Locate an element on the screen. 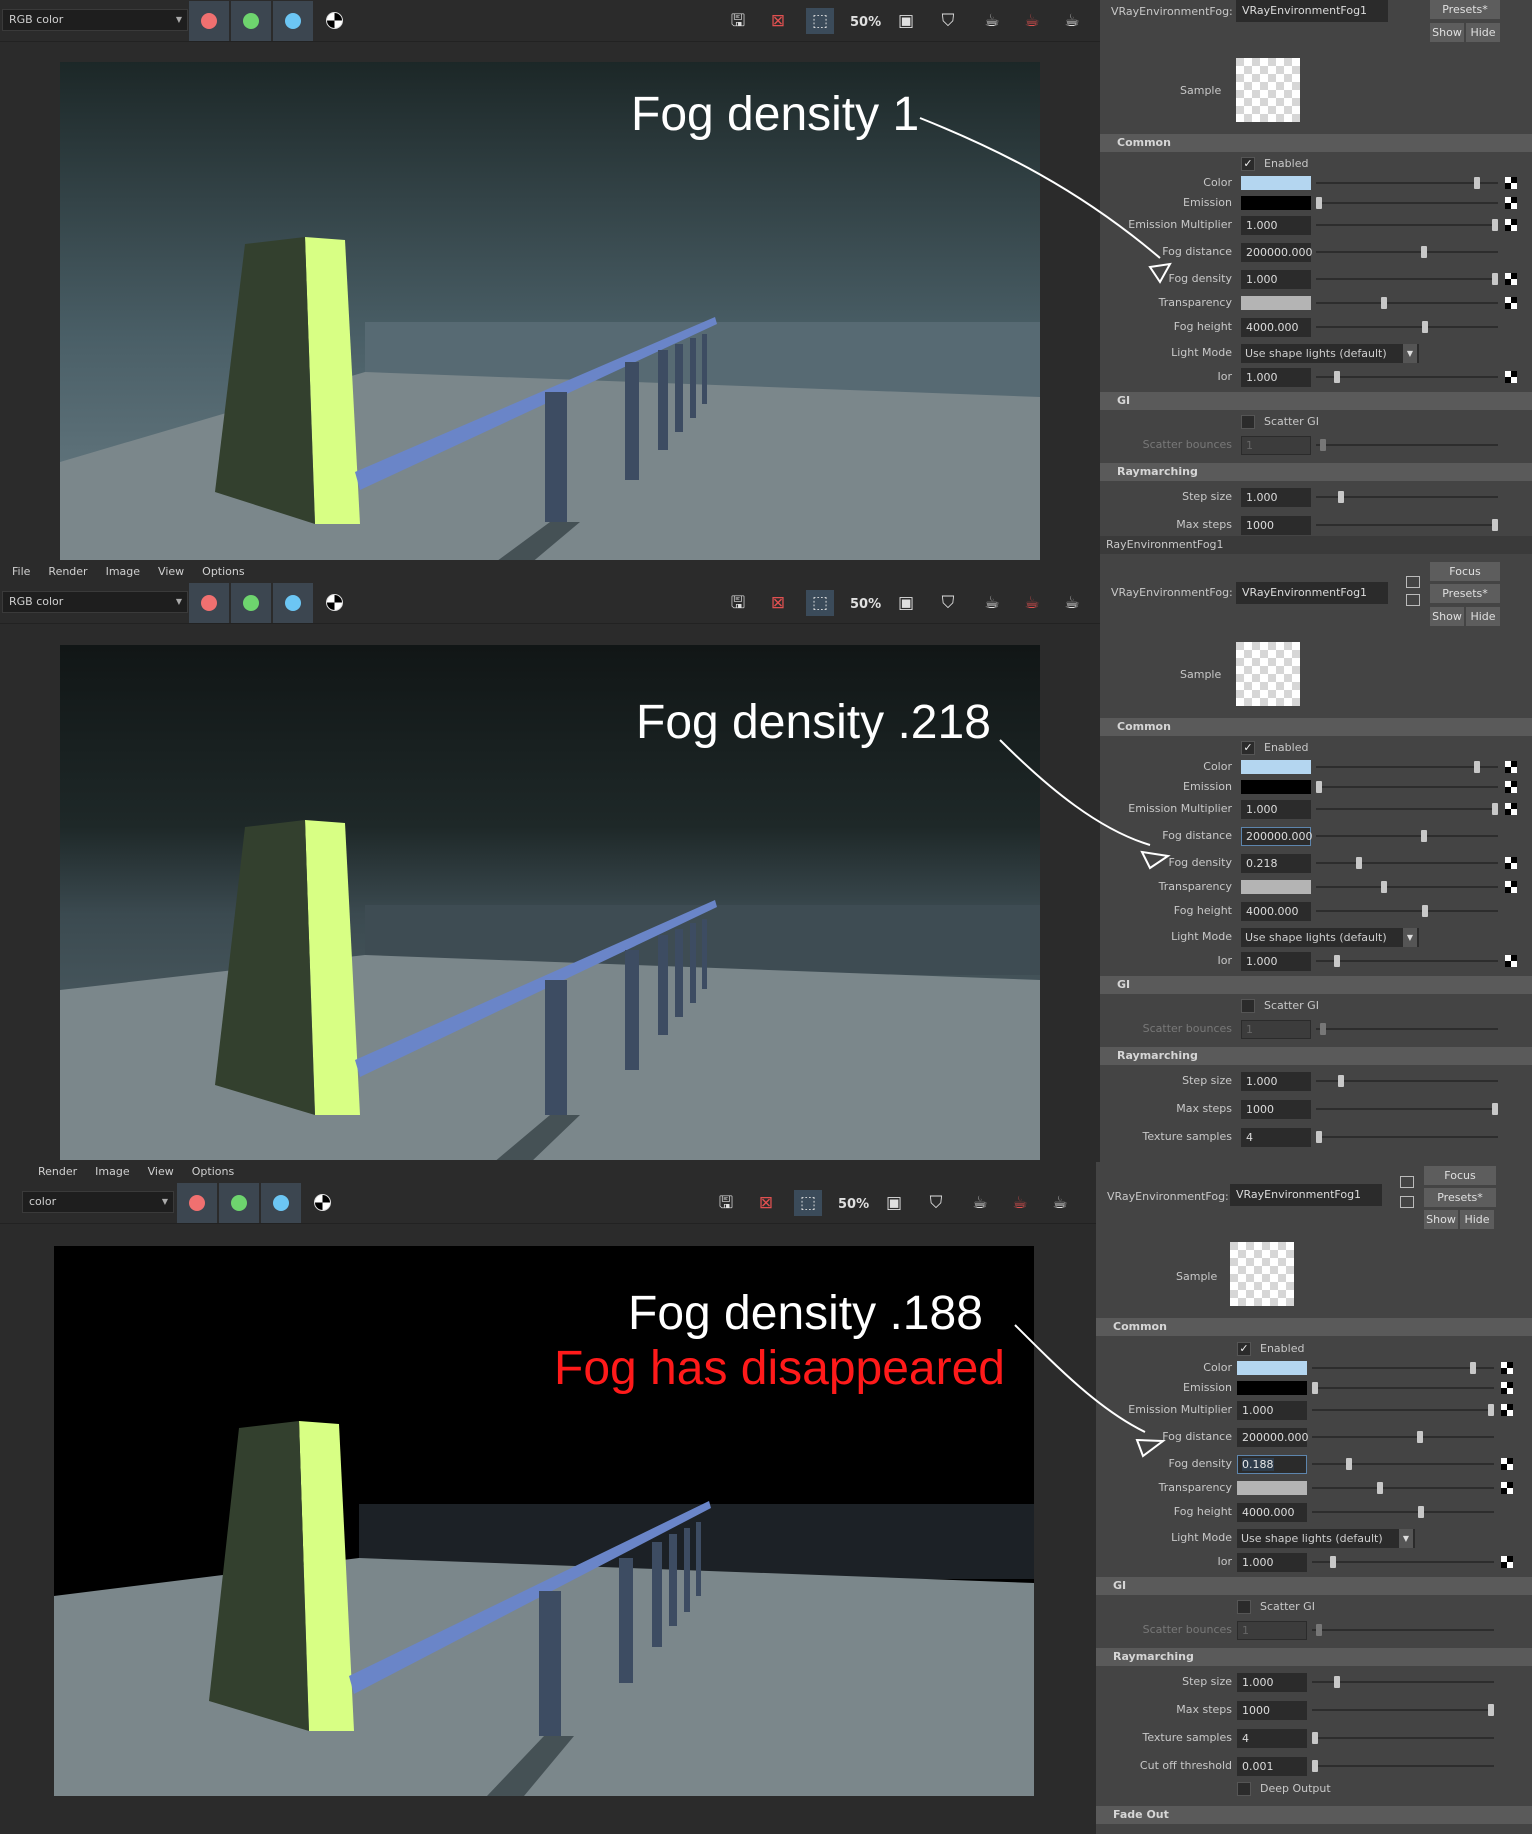 This screenshot has width=1532, height=1834. cutoff-threshold-slider is located at coordinates (1403, 1766).